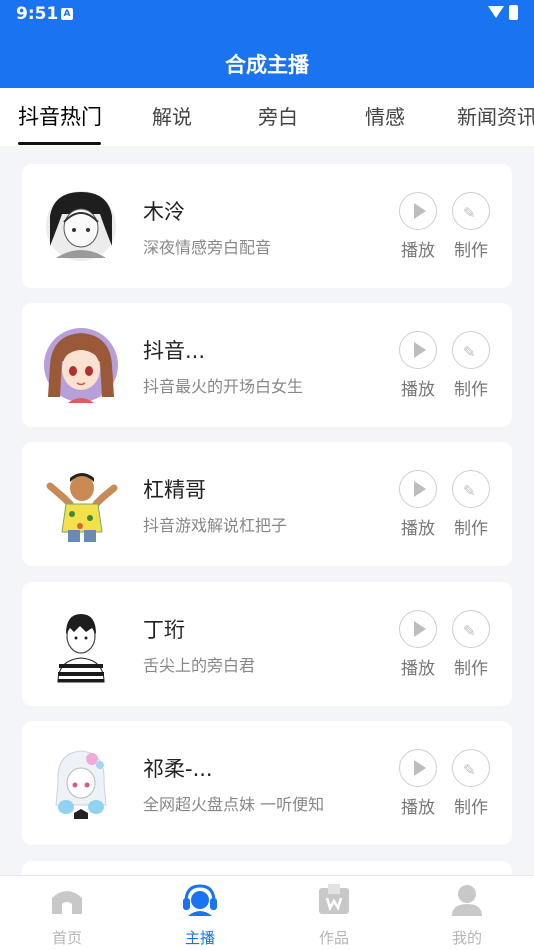 This screenshot has height=950, width=534. What do you see at coordinates (174, 490) in the screenshot?
I see `anchor-name: 杠精哥` at bounding box center [174, 490].